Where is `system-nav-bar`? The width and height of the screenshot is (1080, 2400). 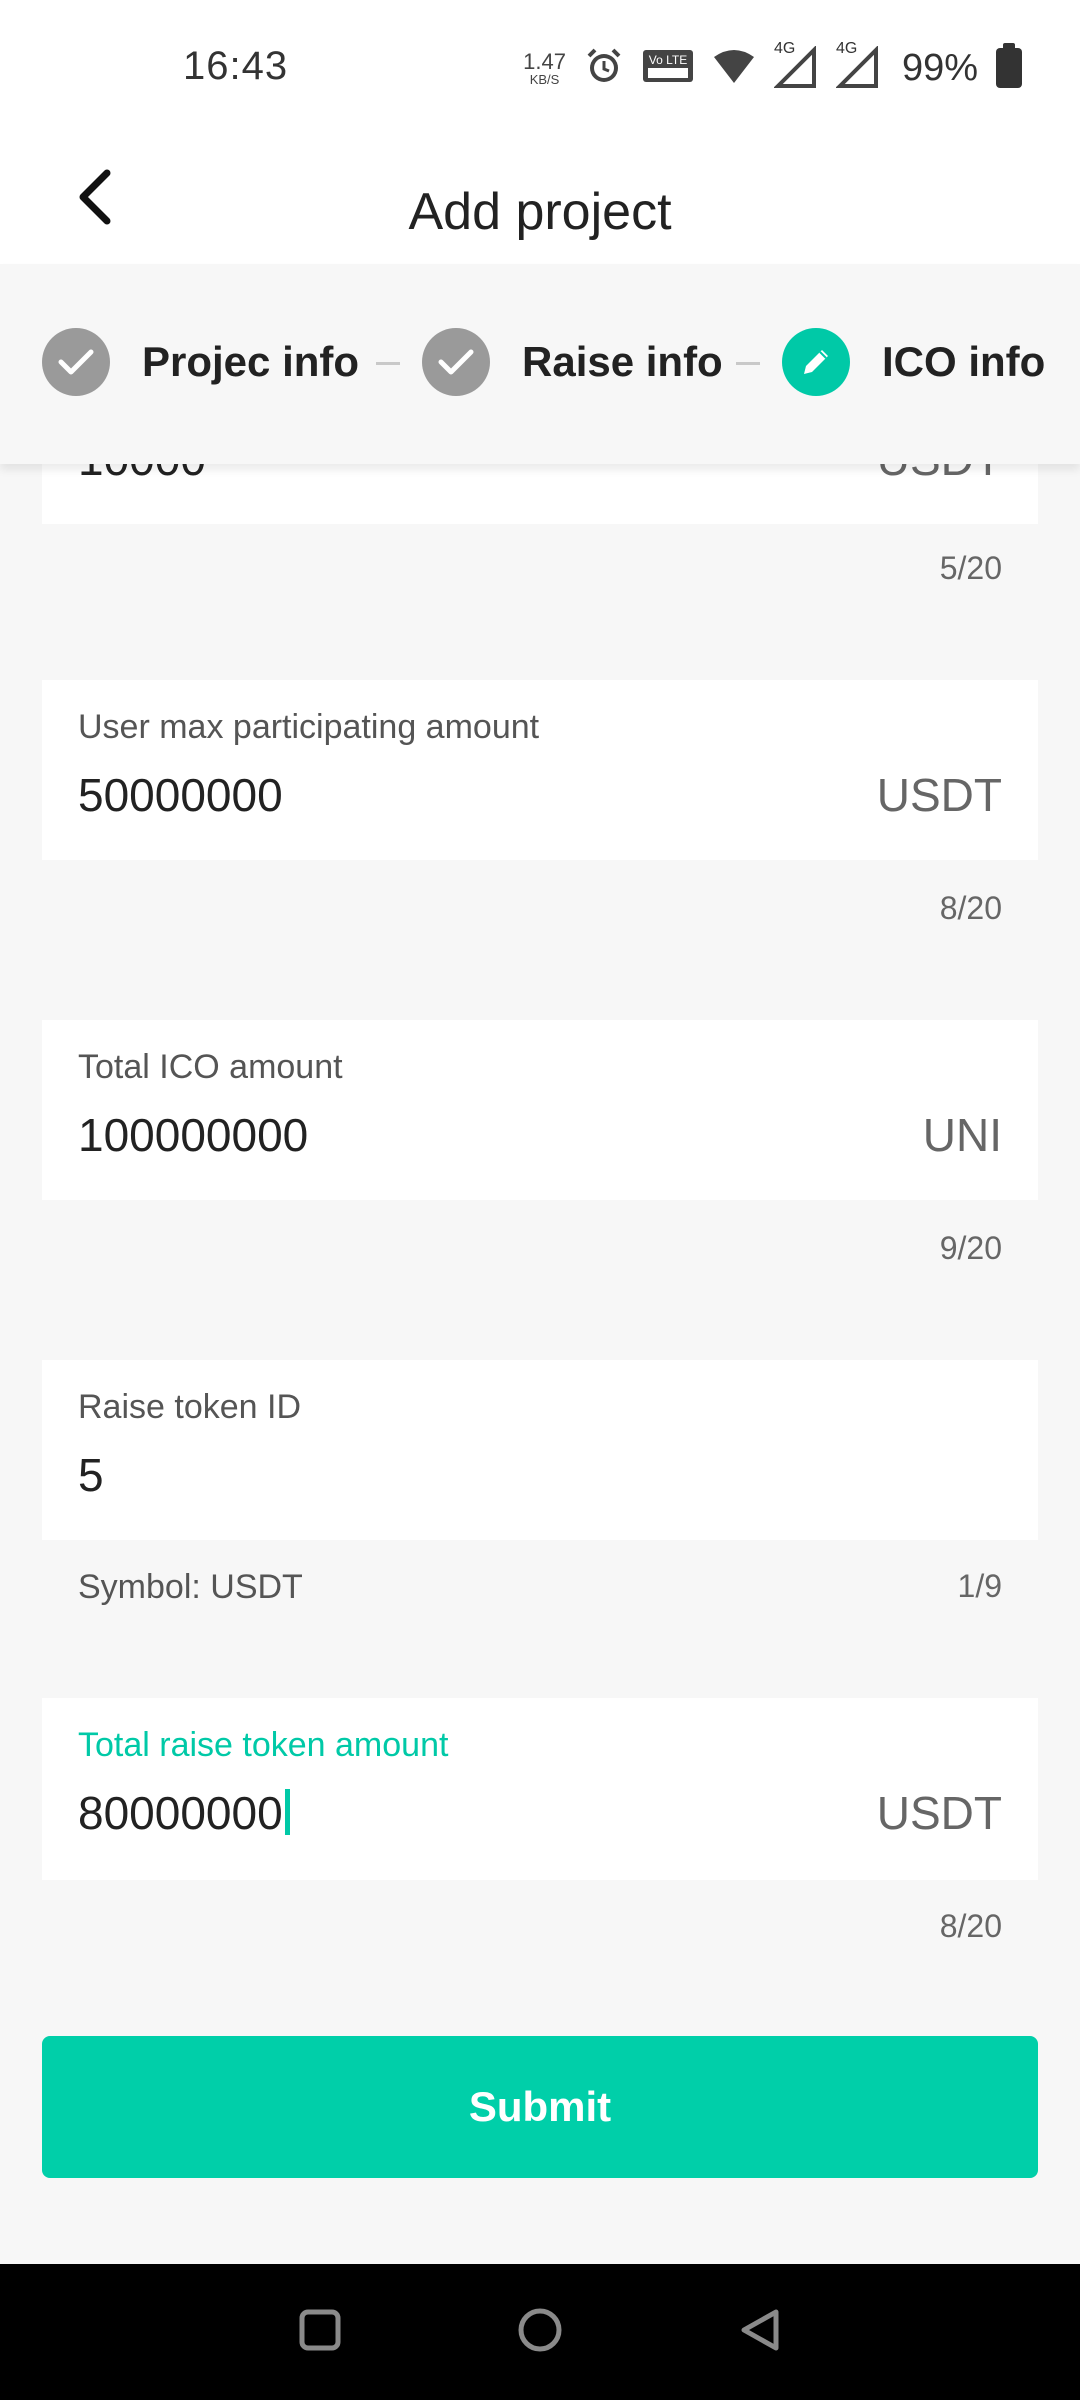 system-nav-bar is located at coordinates (540, 2332).